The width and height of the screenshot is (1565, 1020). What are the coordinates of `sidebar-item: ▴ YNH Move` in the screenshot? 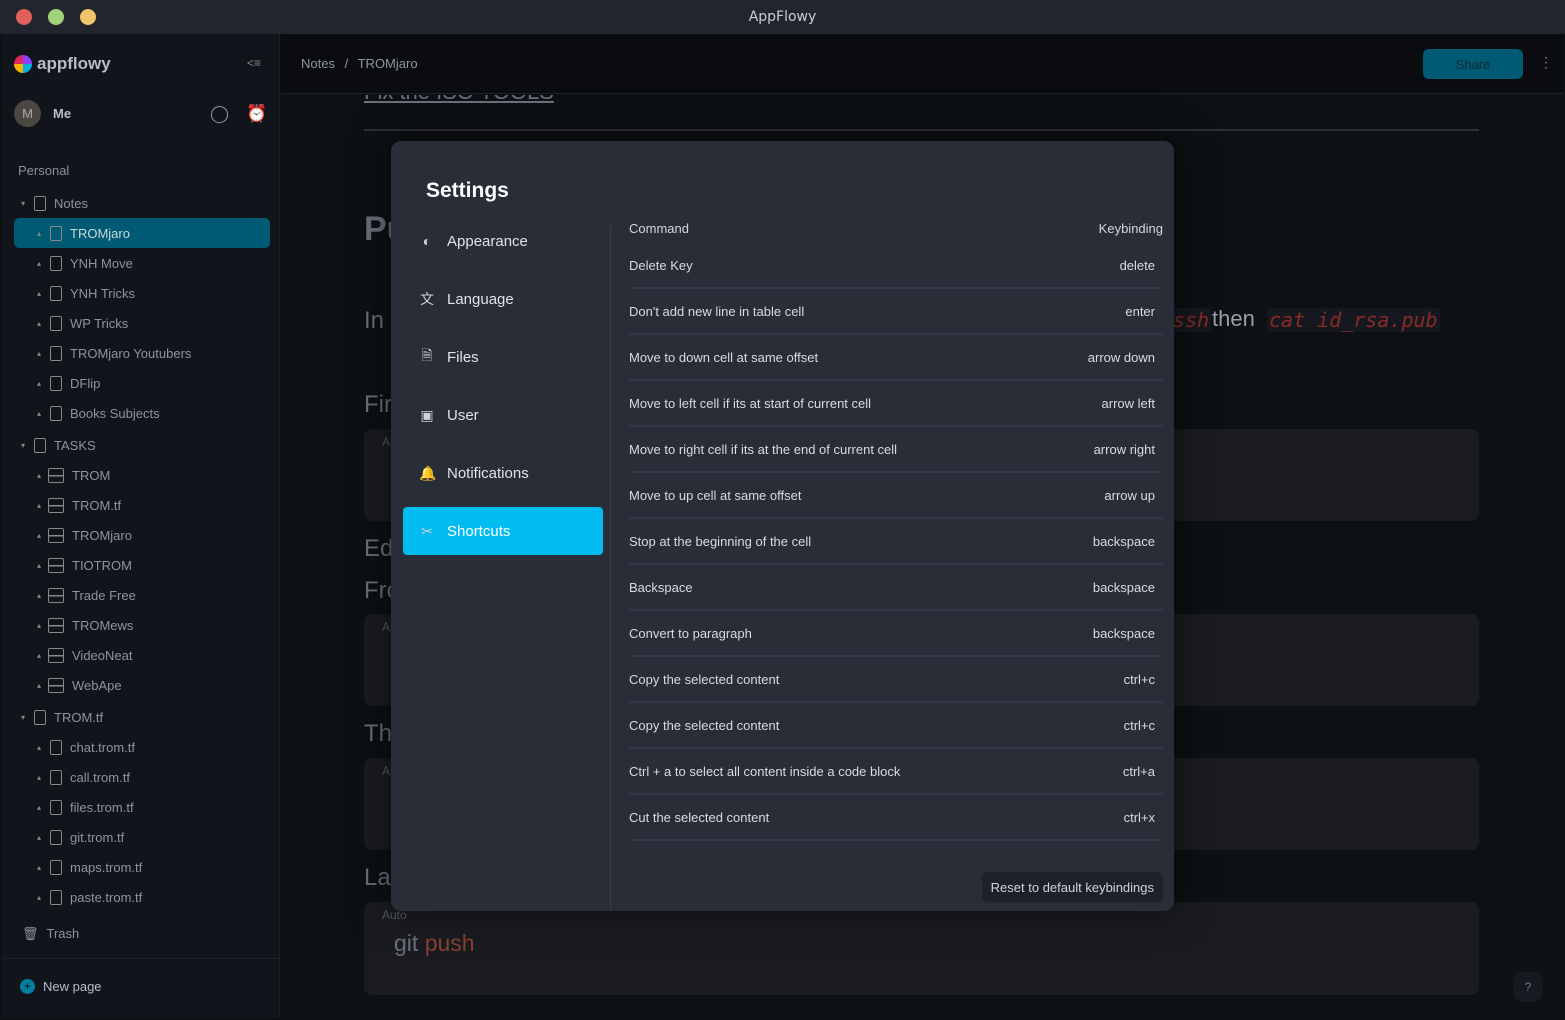 It's located at (142, 263).